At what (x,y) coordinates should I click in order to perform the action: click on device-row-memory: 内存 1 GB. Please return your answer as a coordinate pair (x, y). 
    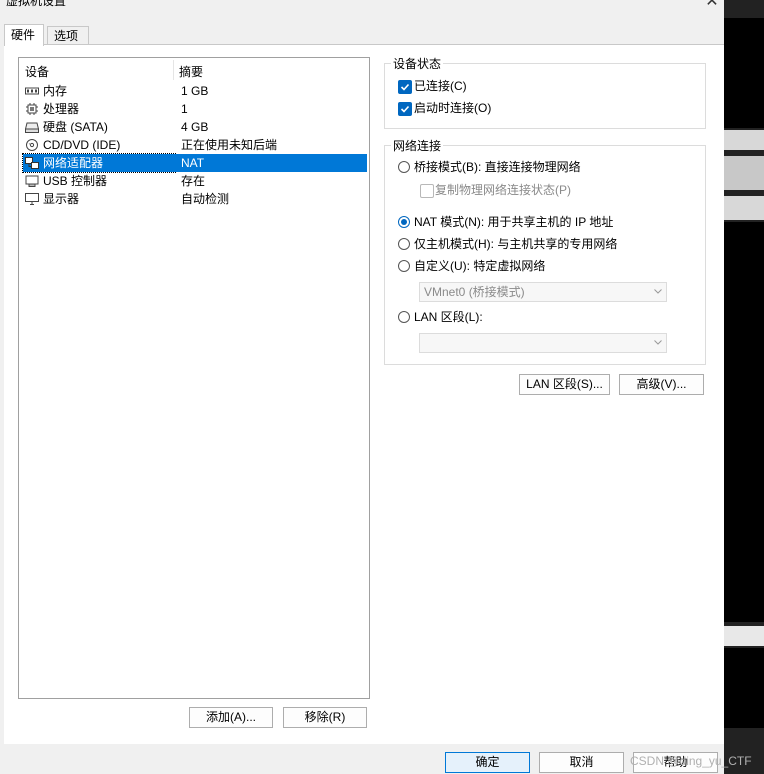
    Looking at the image, I should click on (194, 91).